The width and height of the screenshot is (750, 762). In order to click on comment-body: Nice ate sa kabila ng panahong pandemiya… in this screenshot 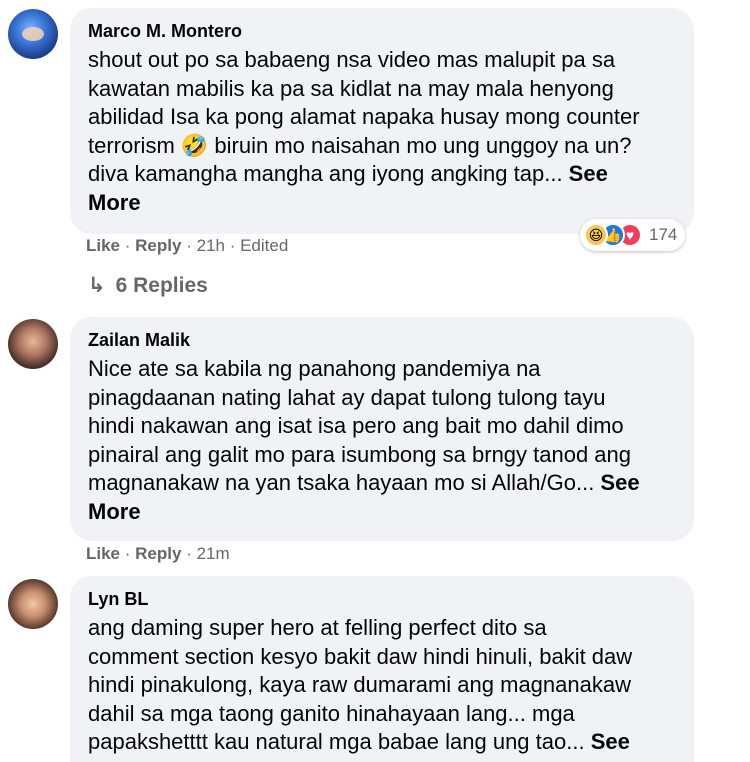, I will do `click(360, 425)`.